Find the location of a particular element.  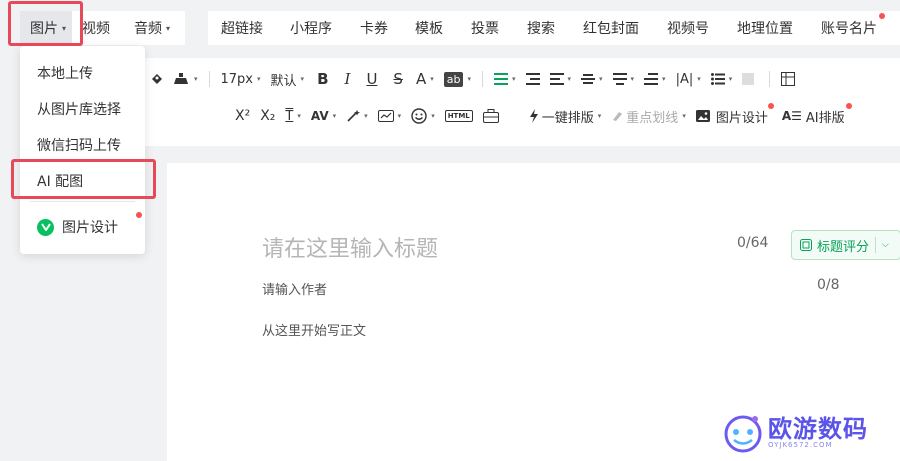

tab-red-packet-cover: 红包封面 is located at coordinates (615, 28).